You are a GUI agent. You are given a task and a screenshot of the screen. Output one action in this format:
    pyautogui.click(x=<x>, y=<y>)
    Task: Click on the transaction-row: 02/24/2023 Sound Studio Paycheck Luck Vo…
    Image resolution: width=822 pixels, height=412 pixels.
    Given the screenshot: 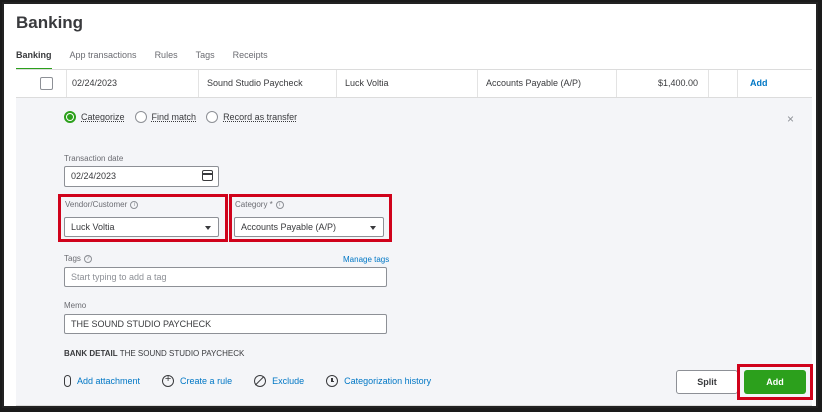 What is the action you would take?
    pyautogui.click(x=414, y=83)
    